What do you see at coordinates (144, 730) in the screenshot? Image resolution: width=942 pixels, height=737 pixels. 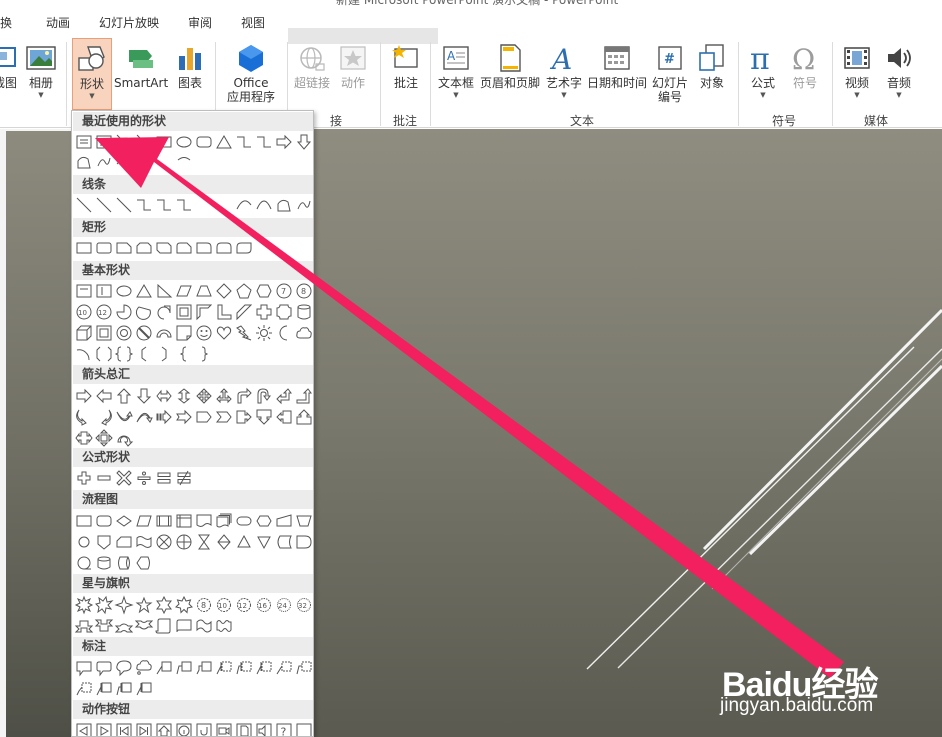 I see `action-end-button-shape-icon` at bounding box center [144, 730].